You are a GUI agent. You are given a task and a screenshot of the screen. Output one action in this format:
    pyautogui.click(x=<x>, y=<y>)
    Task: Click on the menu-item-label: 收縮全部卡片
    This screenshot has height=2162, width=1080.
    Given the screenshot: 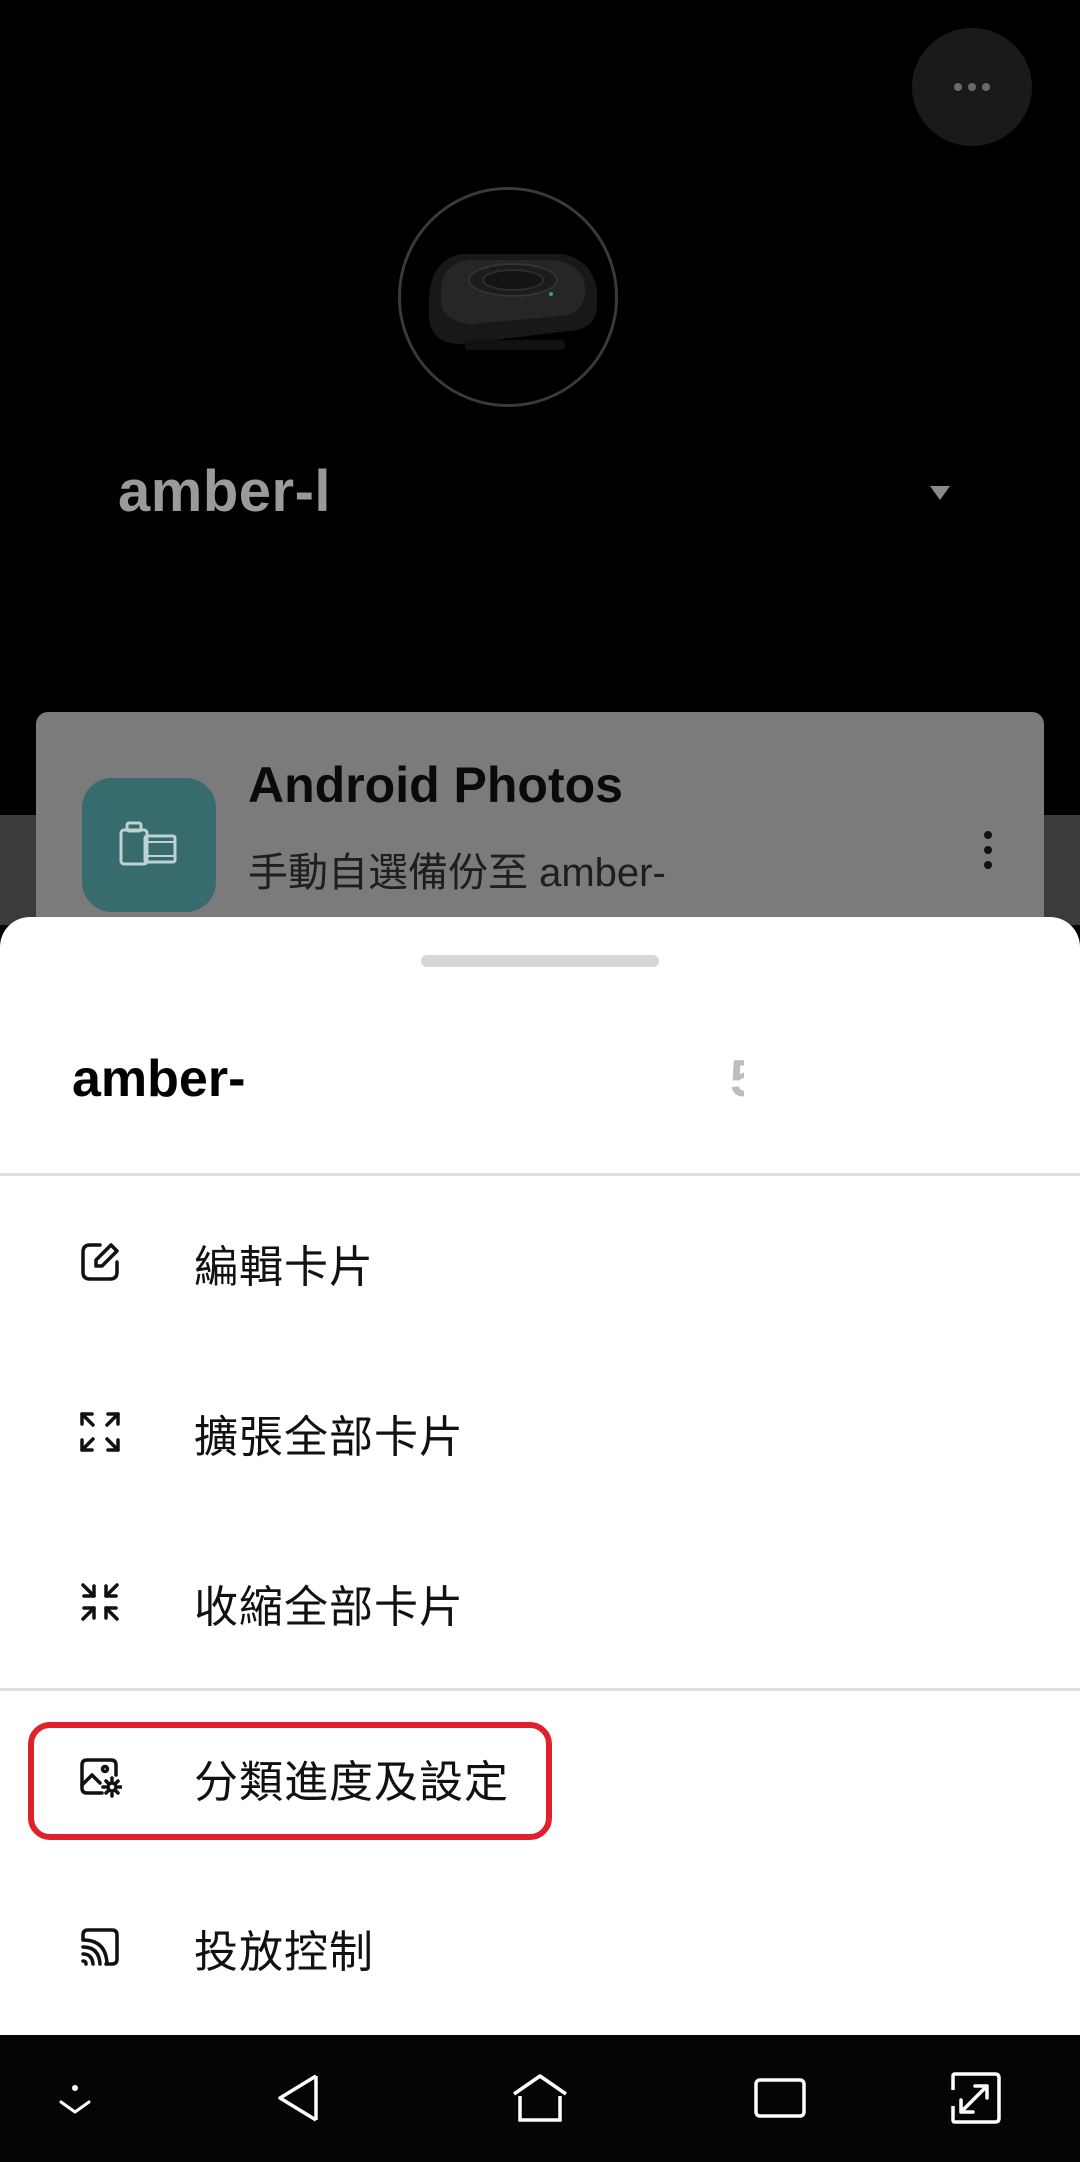 What is the action you would take?
    pyautogui.click(x=329, y=1607)
    